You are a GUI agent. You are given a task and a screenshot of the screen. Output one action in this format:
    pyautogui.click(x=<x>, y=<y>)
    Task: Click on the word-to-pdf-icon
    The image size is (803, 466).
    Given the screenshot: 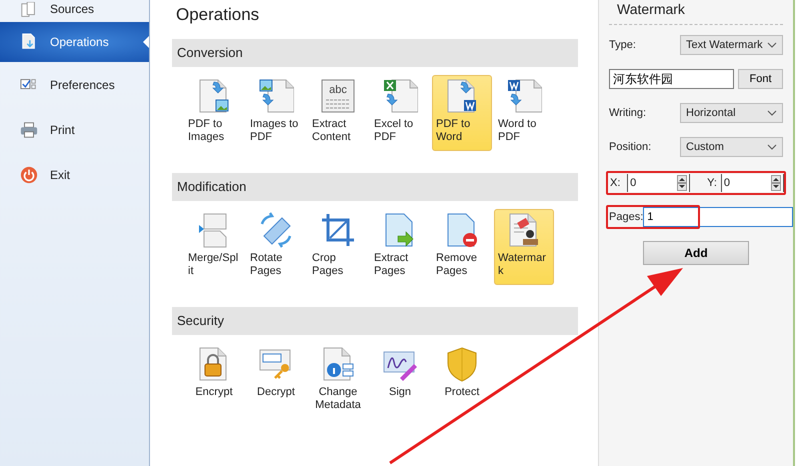 What is the action you would take?
    pyautogui.click(x=524, y=96)
    